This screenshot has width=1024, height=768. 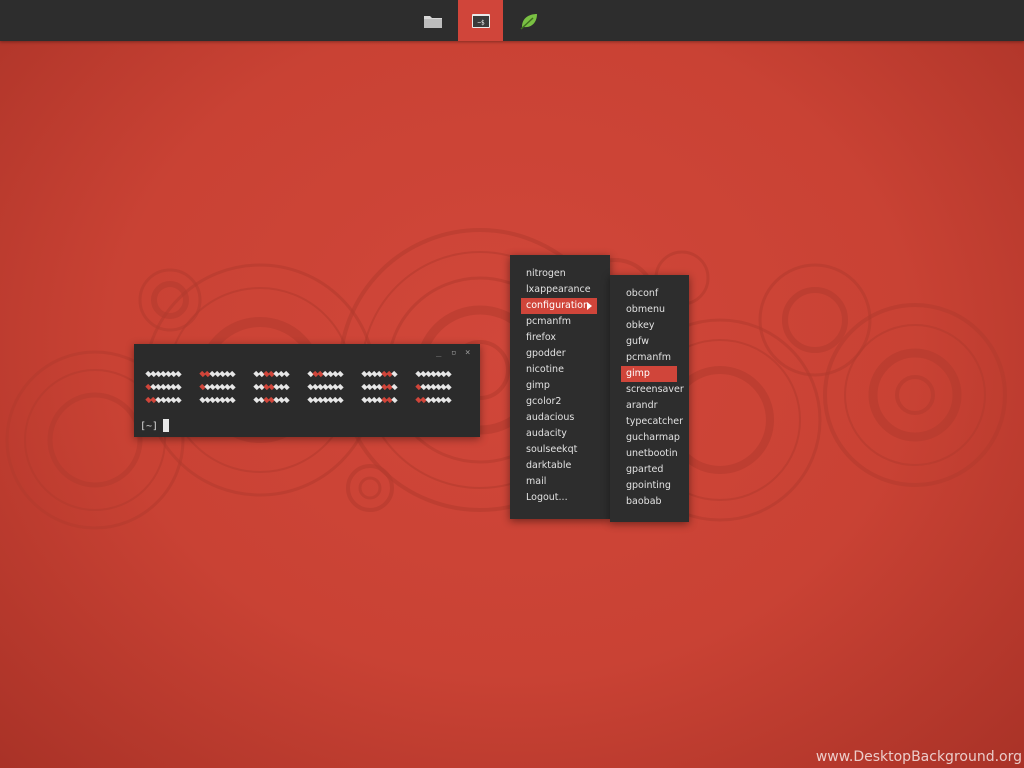 I want to click on submenu-item-label: typecatcher, so click(x=654, y=421).